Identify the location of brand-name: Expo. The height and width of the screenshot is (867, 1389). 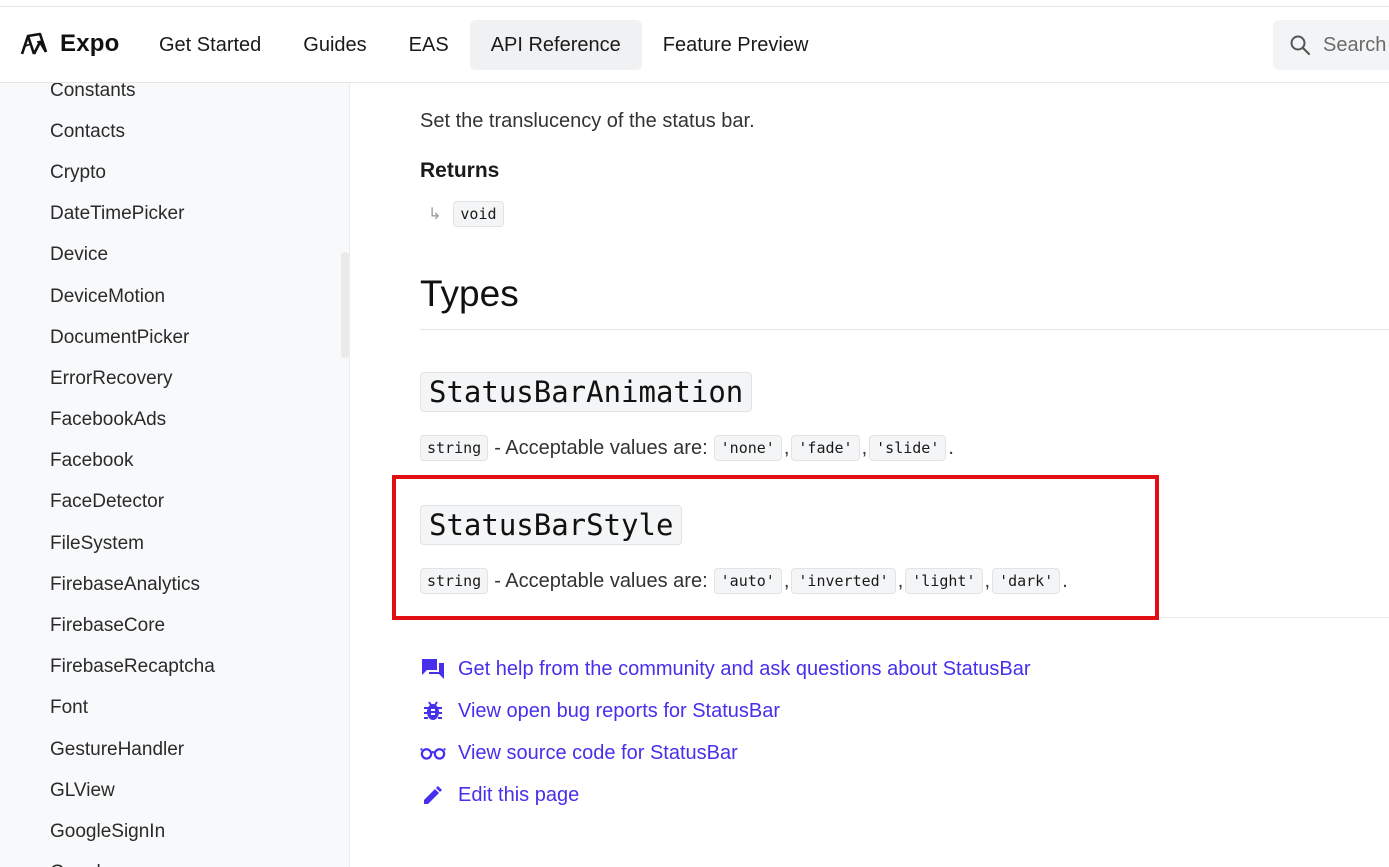
(90, 43).